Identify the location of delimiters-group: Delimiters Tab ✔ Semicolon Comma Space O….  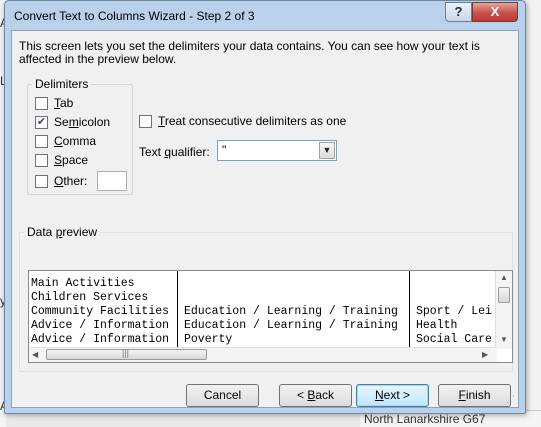
(80, 136).